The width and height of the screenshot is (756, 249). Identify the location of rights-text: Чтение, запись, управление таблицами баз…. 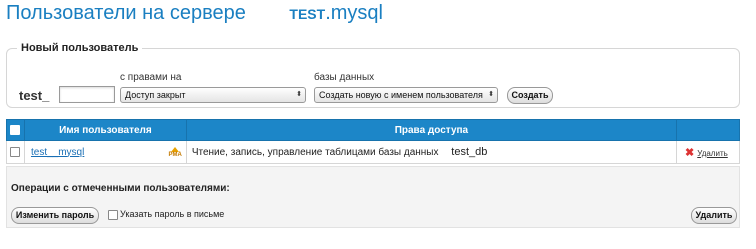
(315, 152).